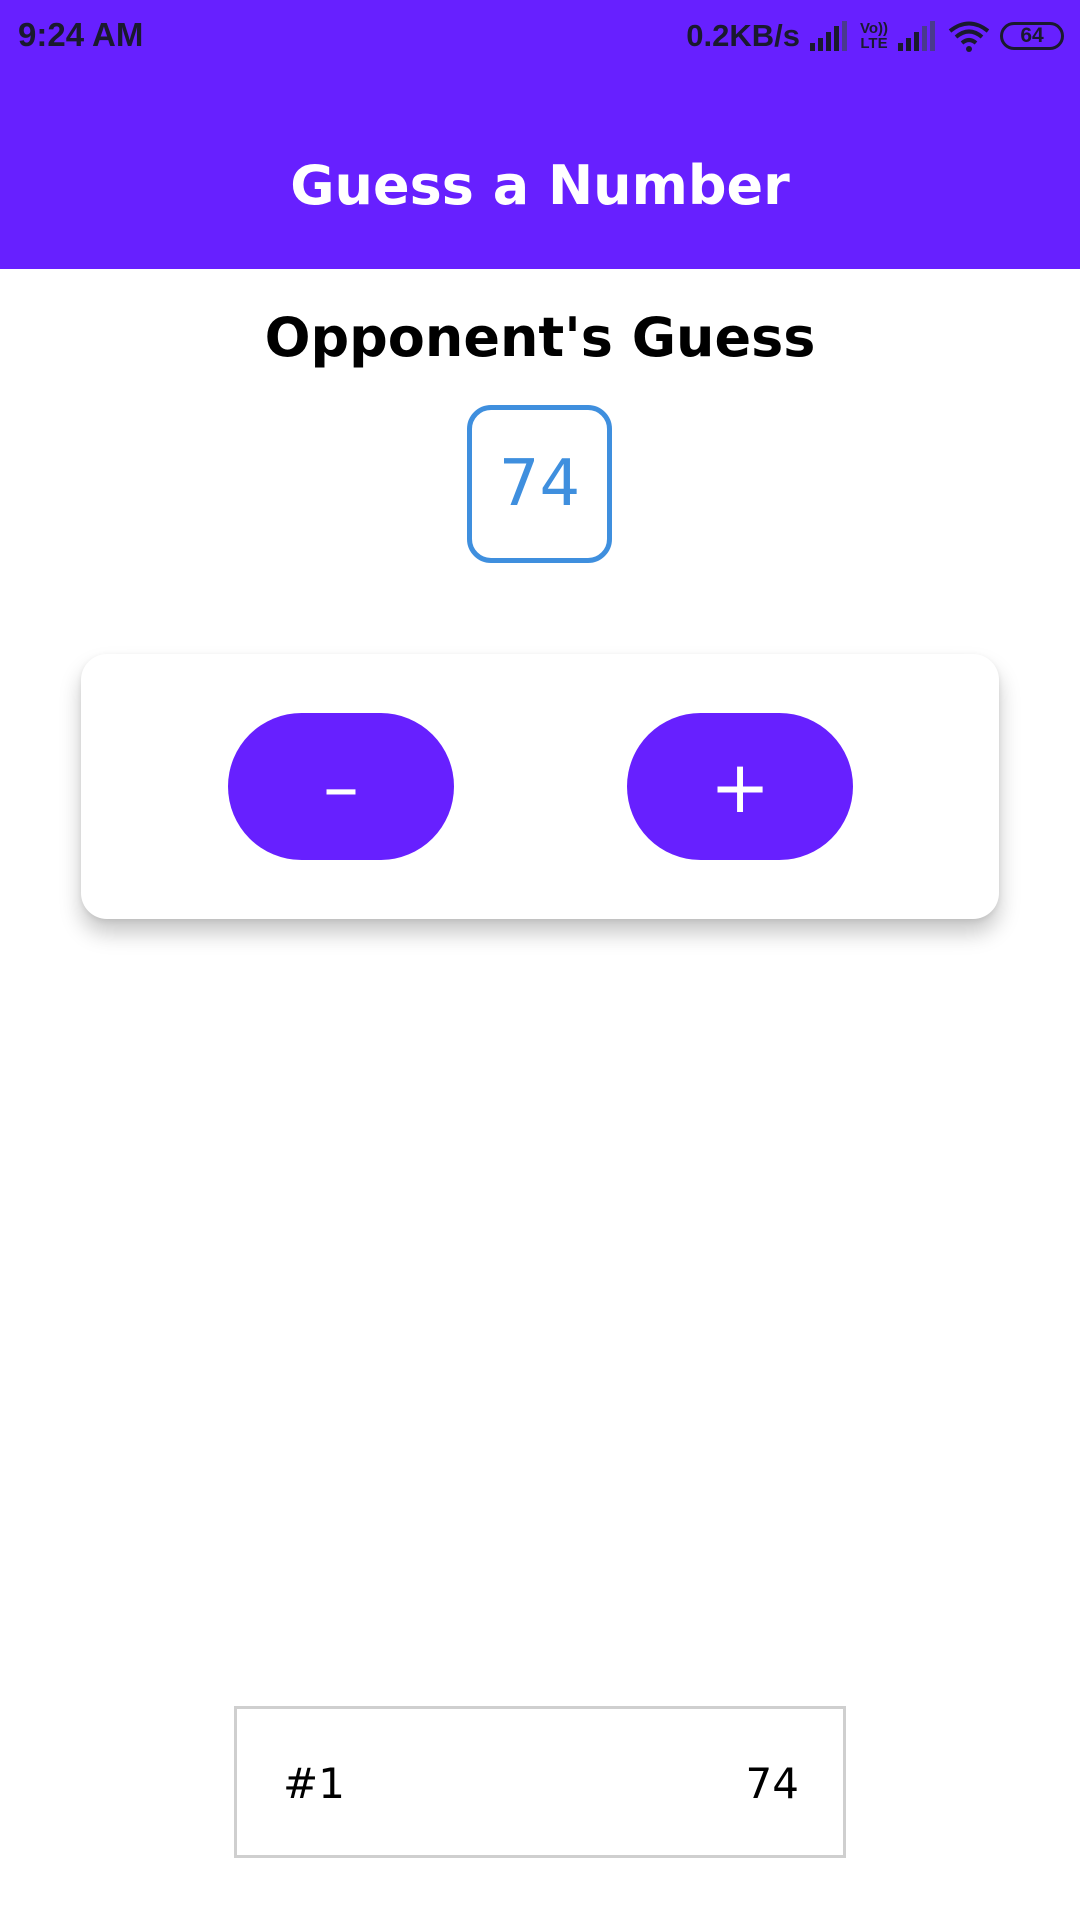  Describe the element at coordinates (743, 35) in the screenshot. I see `network-speed: 0.2KB/s` at that location.